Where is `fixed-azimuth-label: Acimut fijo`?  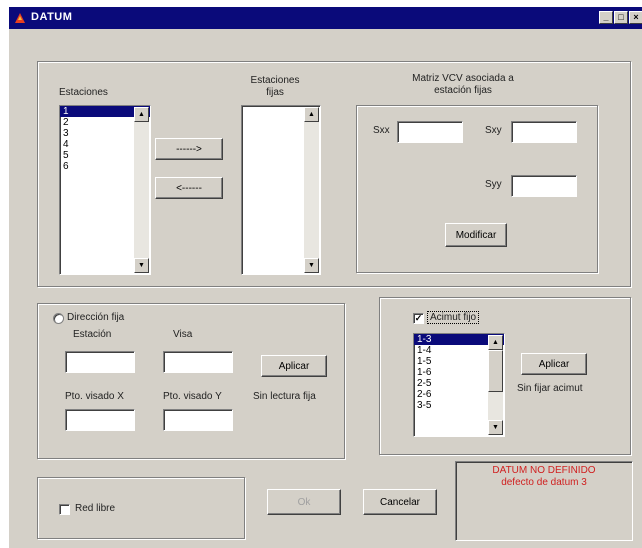 fixed-azimuth-label: Acimut fijo is located at coordinates (453, 317).